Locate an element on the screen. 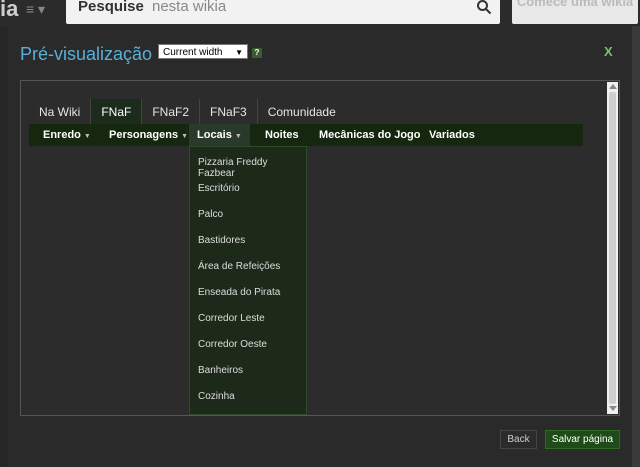 This screenshot has height=467, width=640. tab-na-wiki: Na Wiki is located at coordinates (60, 112).